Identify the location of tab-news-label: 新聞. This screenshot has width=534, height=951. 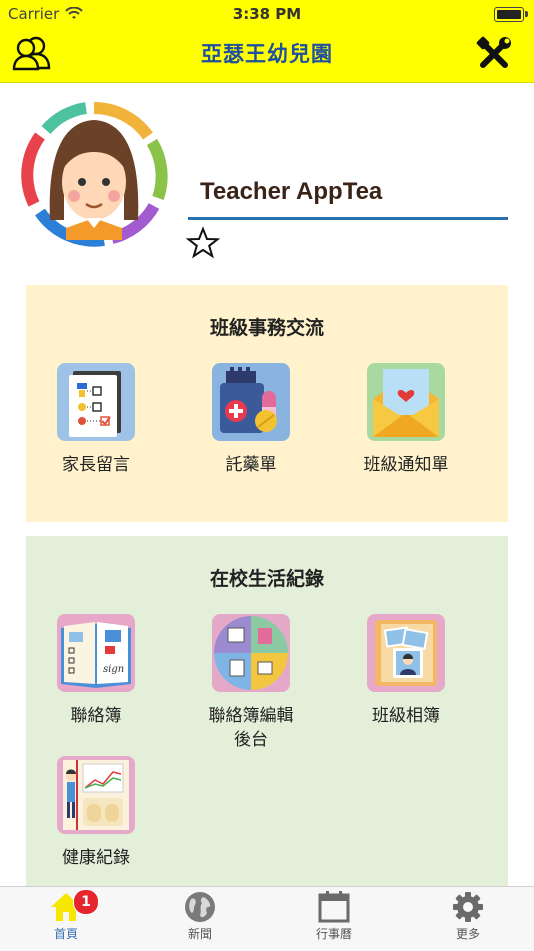
(199, 934).